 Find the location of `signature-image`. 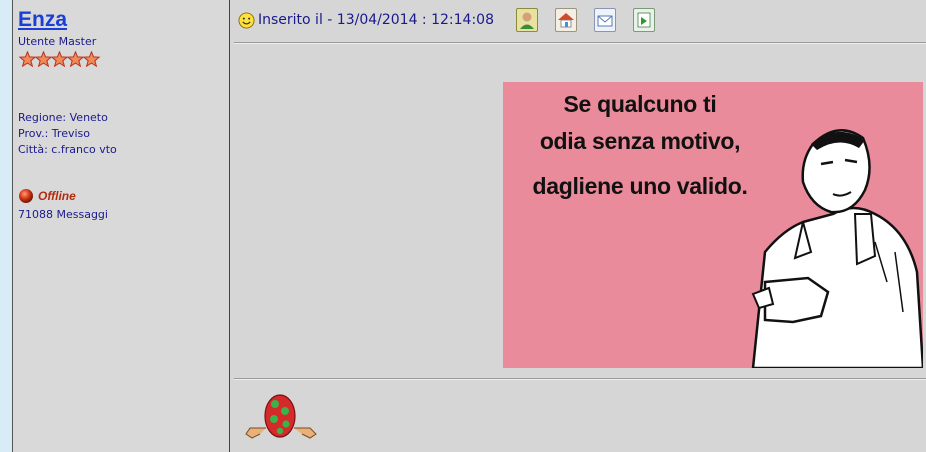

signature-image is located at coordinates (281, 421).